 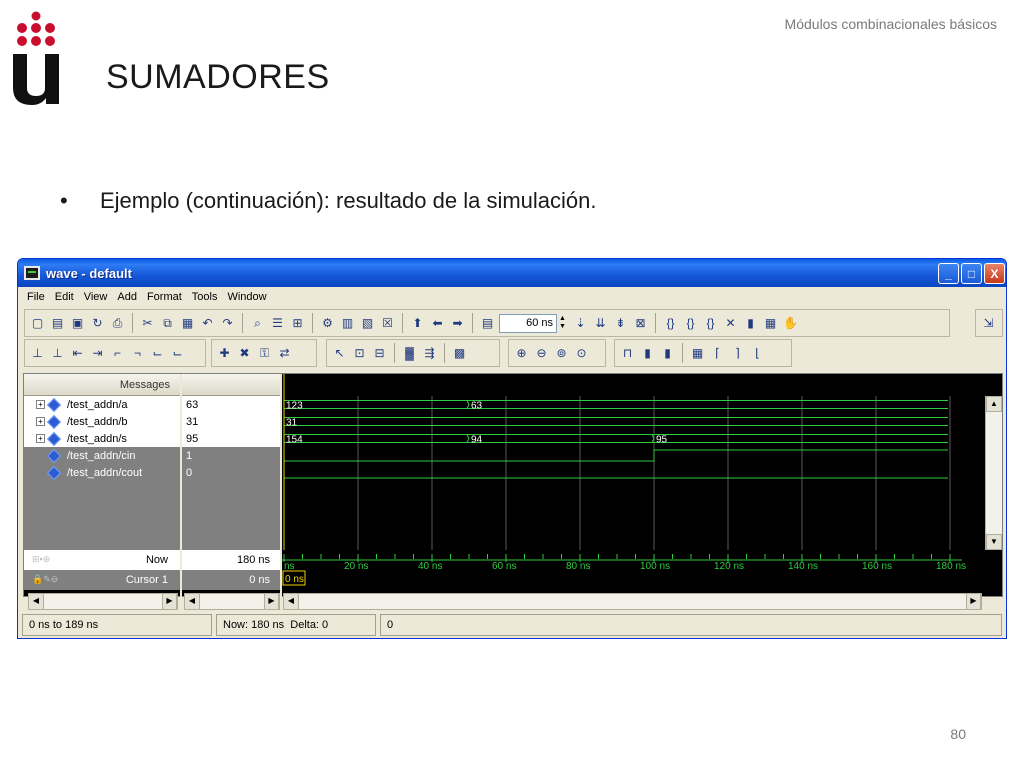 What do you see at coordinates (244, 353) in the screenshot?
I see `delete-cursor-icon: ✖` at bounding box center [244, 353].